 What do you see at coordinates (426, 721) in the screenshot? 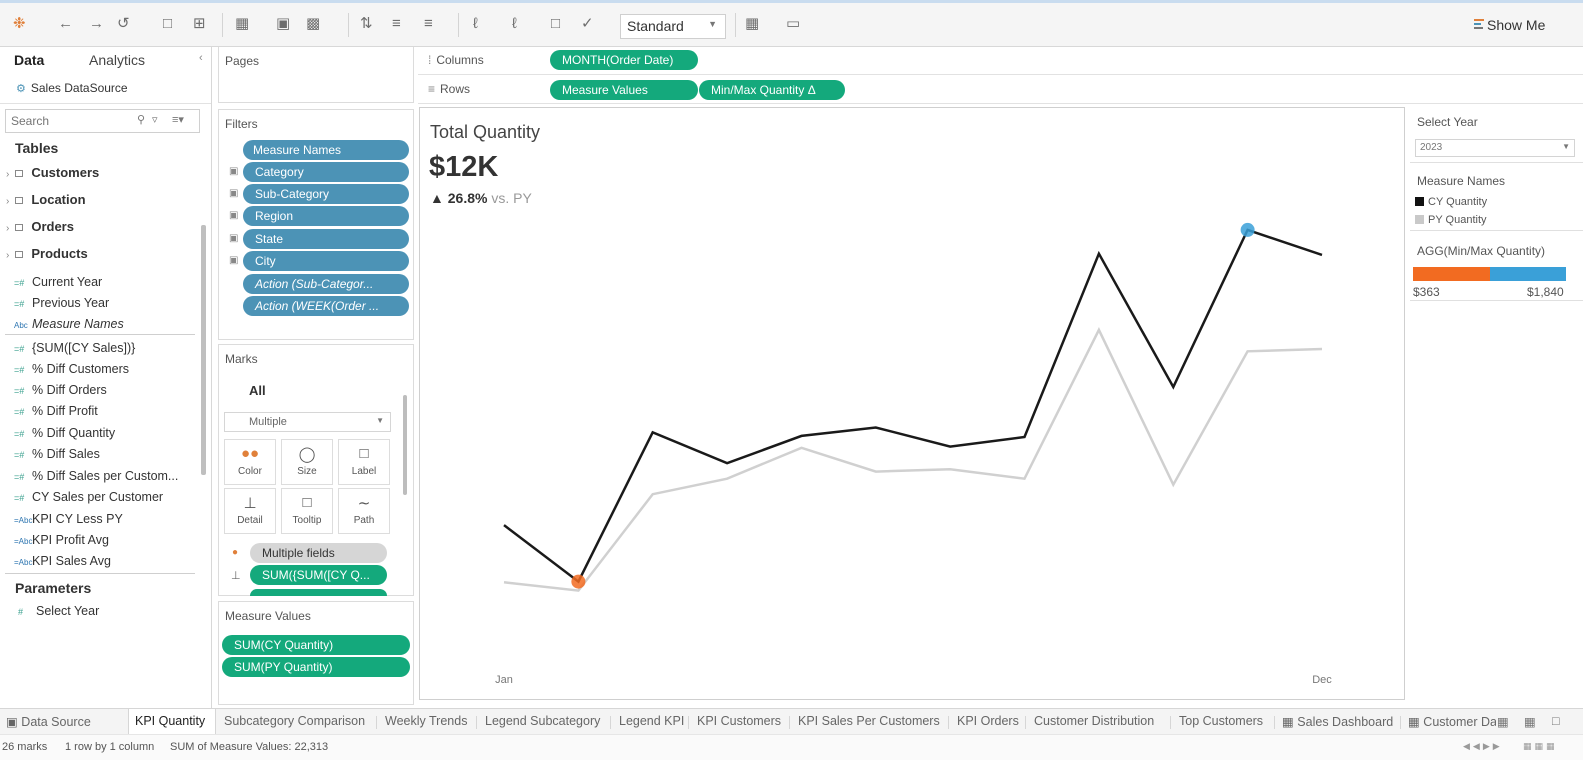
I see `tab-weekly-trends: Weekly Trends` at bounding box center [426, 721].